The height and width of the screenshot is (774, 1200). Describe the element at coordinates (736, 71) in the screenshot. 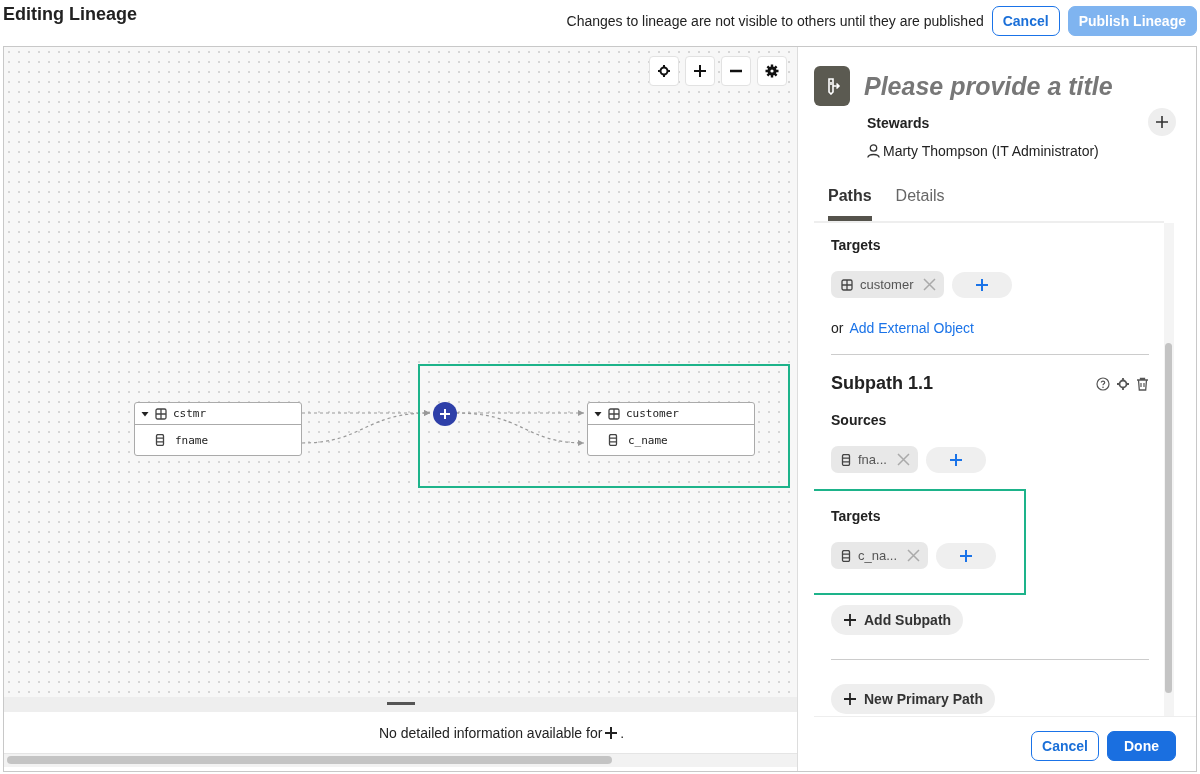

I see `zoom-out-button` at that location.